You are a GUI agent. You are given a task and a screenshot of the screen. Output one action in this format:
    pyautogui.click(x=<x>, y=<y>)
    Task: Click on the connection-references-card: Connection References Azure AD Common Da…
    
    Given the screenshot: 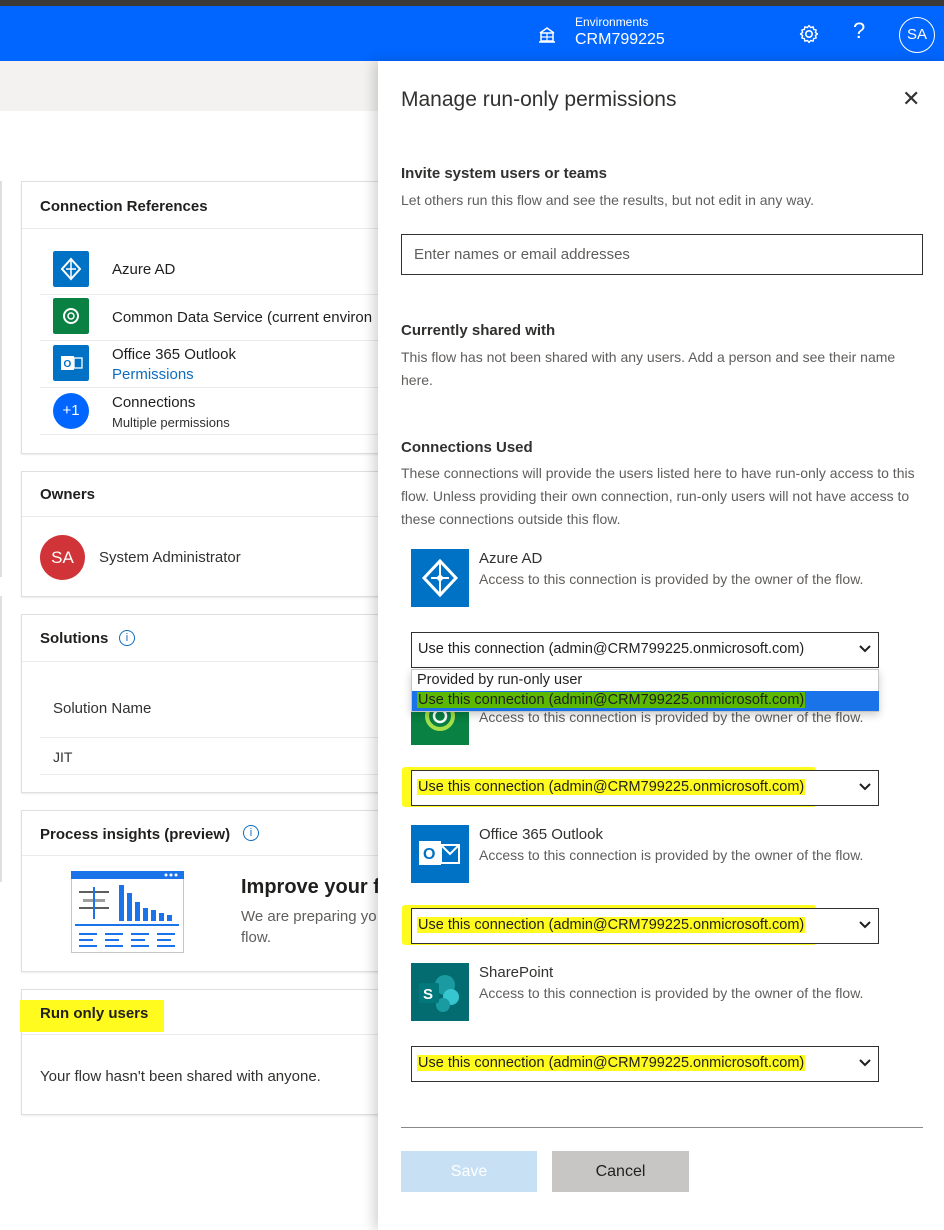 What is the action you would take?
    pyautogui.click(x=206, y=317)
    